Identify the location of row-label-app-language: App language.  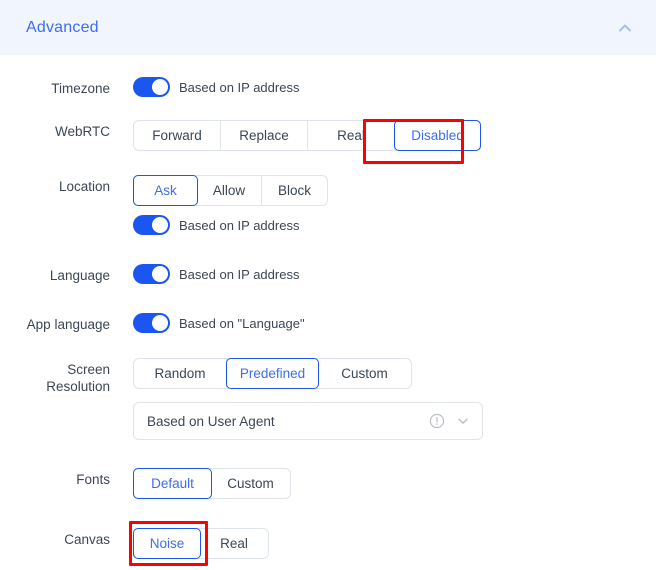
(68, 324).